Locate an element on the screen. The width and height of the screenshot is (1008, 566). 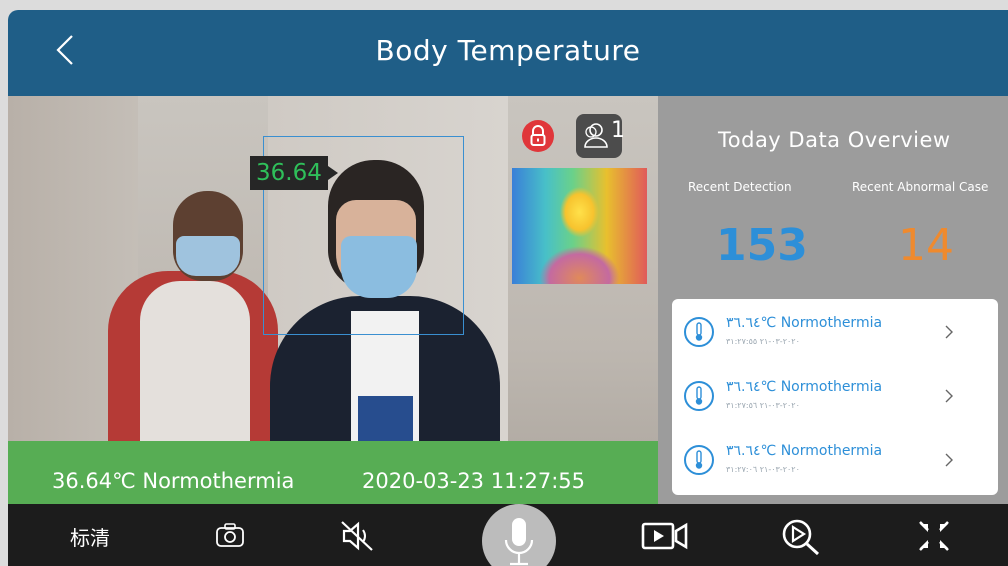
recent-abnormal-label: Recent Abnormal Case is located at coordinates (920, 187).